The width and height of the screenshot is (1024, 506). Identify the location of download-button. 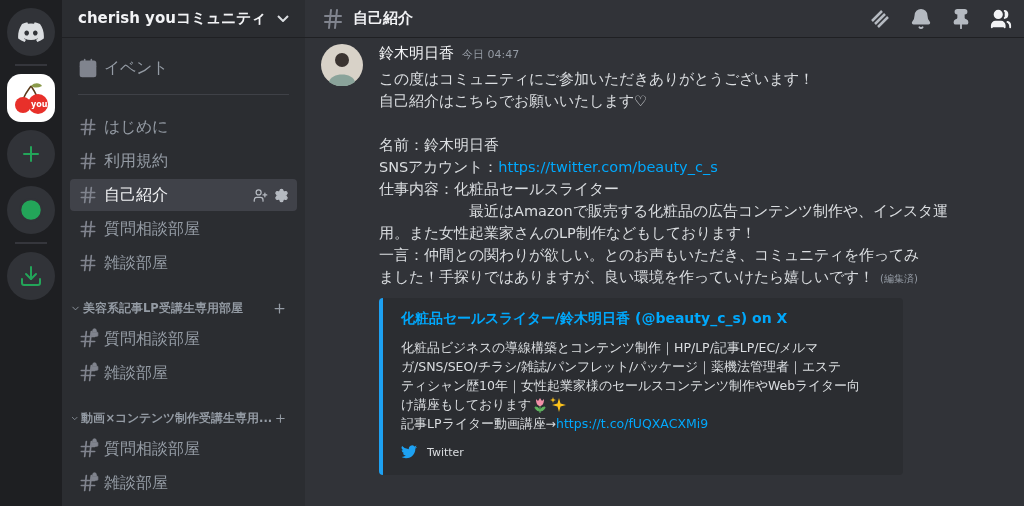
(31, 276).